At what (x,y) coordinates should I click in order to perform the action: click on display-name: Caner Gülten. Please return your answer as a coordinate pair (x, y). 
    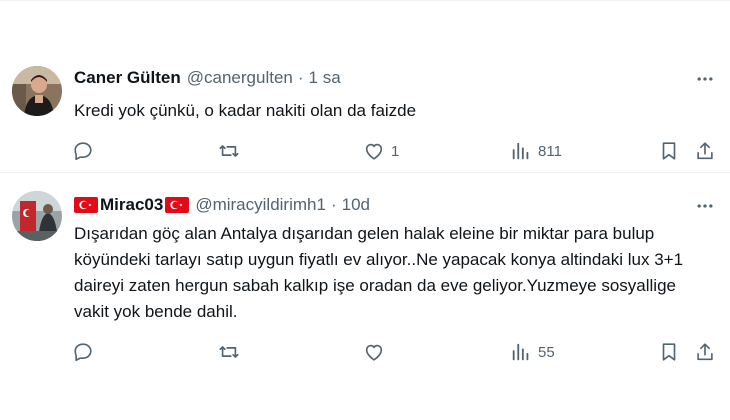
    Looking at the image, I should click on (127, 78).